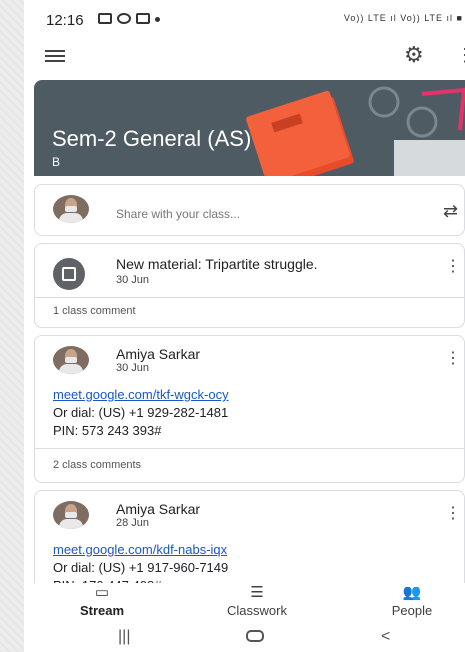  I want to click on system-navigation-bar: ||| <, so click(244, 638).